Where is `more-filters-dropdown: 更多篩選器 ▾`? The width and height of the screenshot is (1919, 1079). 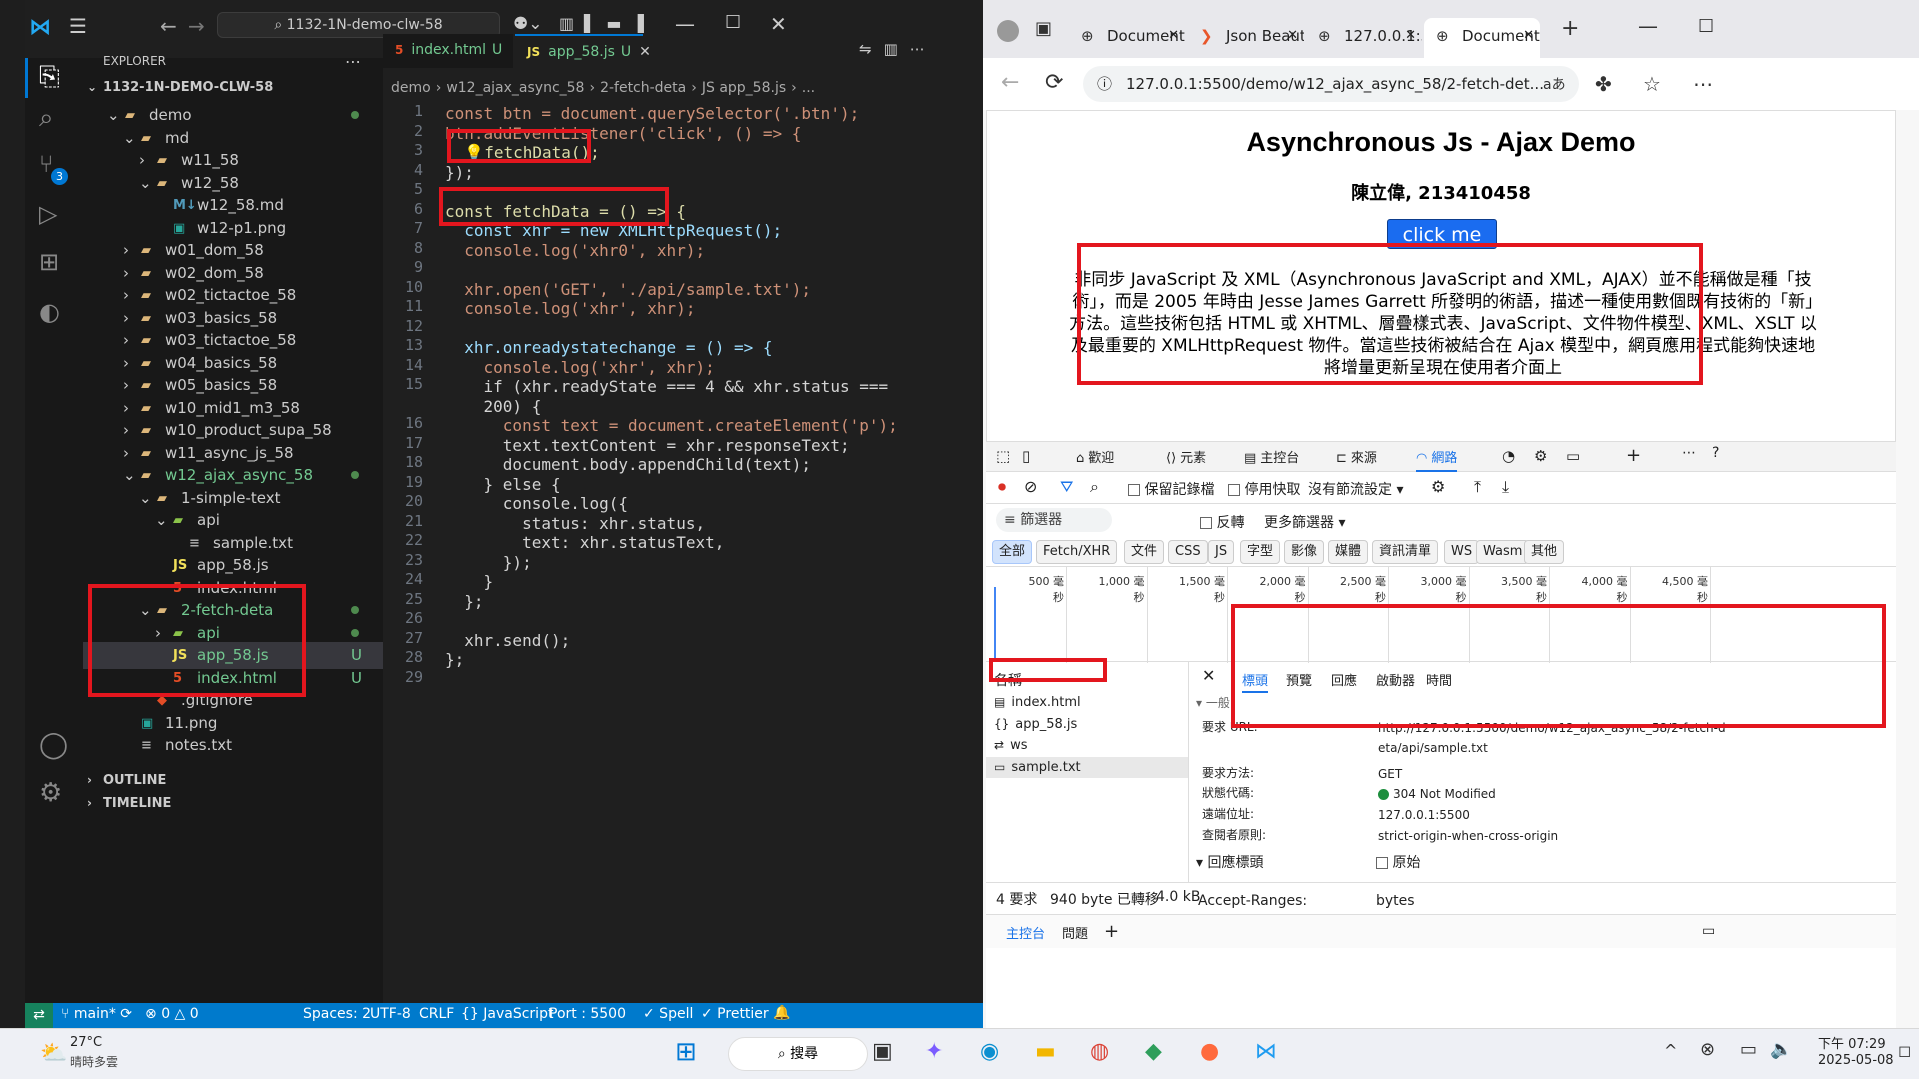
more-filters-dropdown: 更多篩選器 ▾ is located at coordinates (1304, 522).